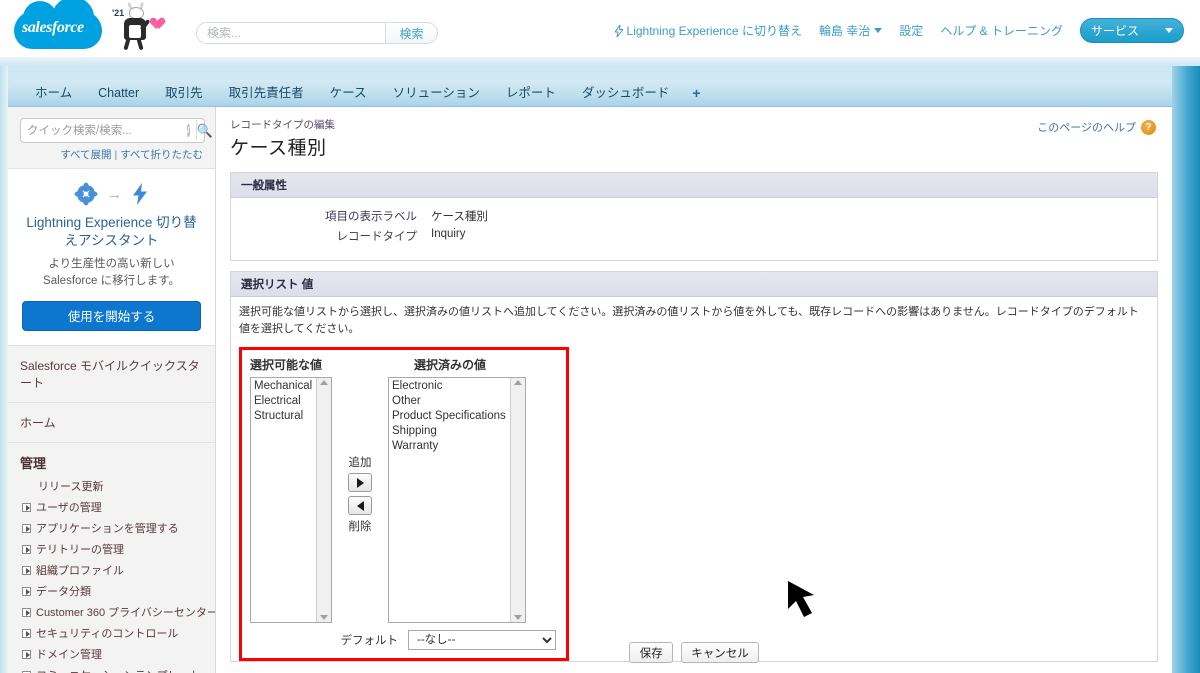 This screenshot has height=673, width=1200. What do you see at coordinates (111, 633) in the screenshot?
I see `sidebar-item-security-controls: セキュリティのコントロール` at bounding box center [111, 633].